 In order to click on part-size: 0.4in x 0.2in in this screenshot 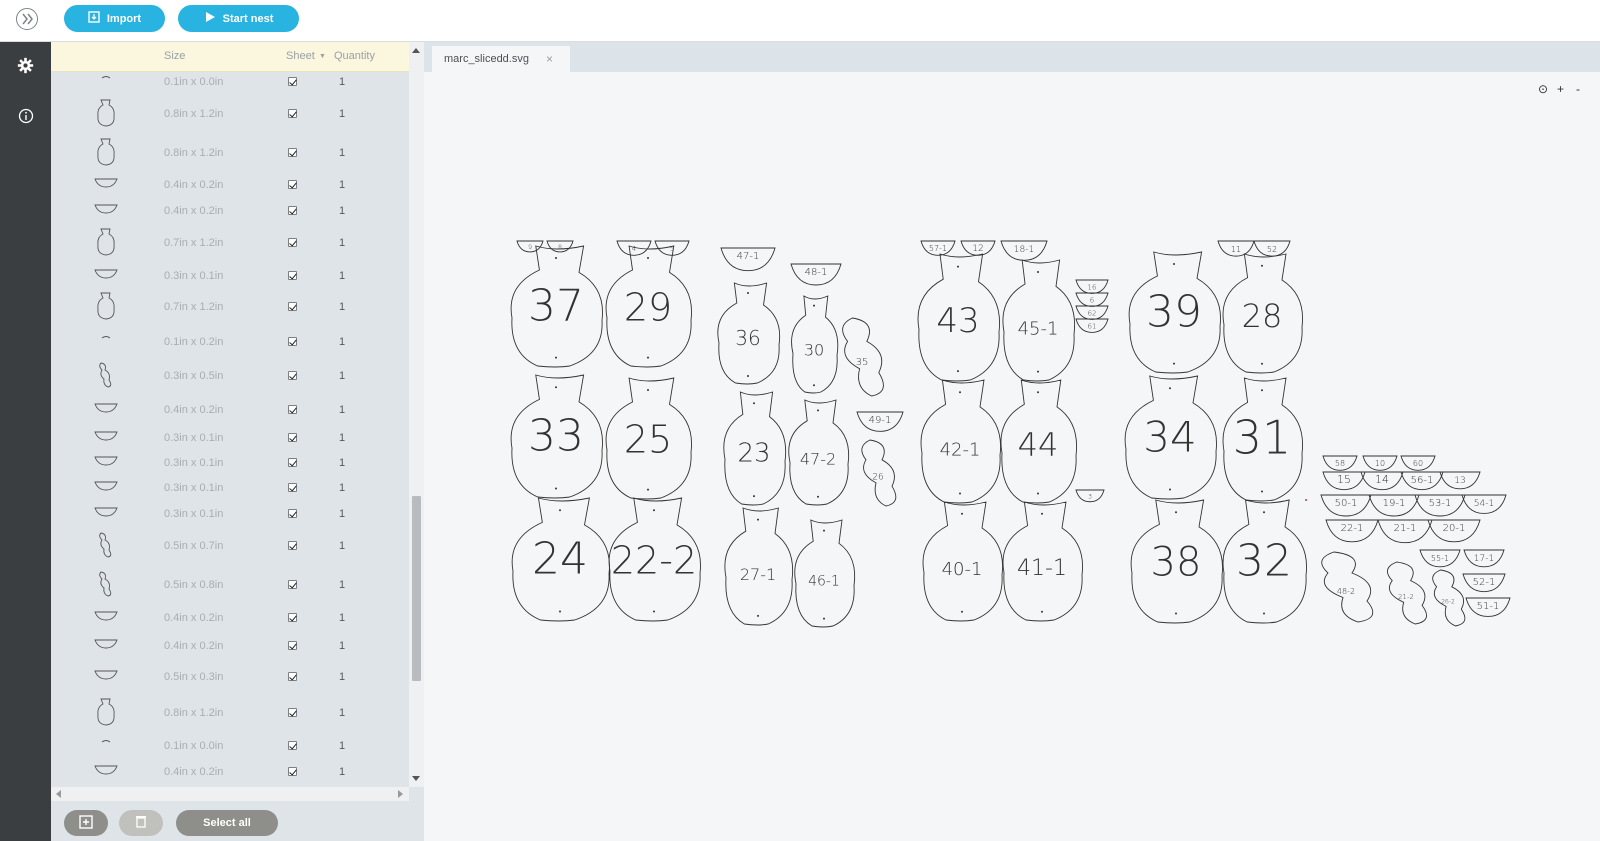, I will do `click(194, 185)`.